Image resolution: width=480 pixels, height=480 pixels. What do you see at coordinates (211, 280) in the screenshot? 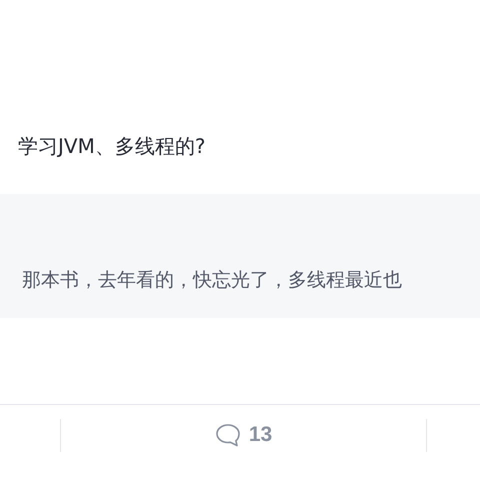
I see `quoted-text: 那本书，去年看的，快忘光了，多线程最近也` at bounding box center [211, 280].